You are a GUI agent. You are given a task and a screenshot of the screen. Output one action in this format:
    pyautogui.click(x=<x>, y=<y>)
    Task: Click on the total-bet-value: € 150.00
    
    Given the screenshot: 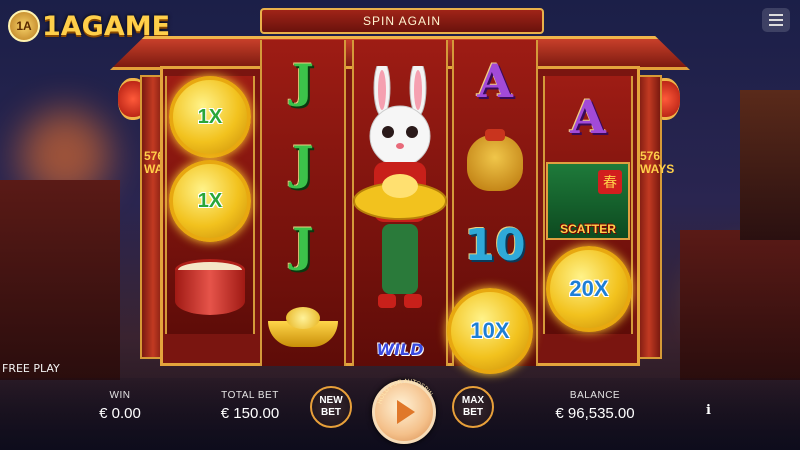 What is the action you would take?
    pyautogui.click(x=250, y=413)
    